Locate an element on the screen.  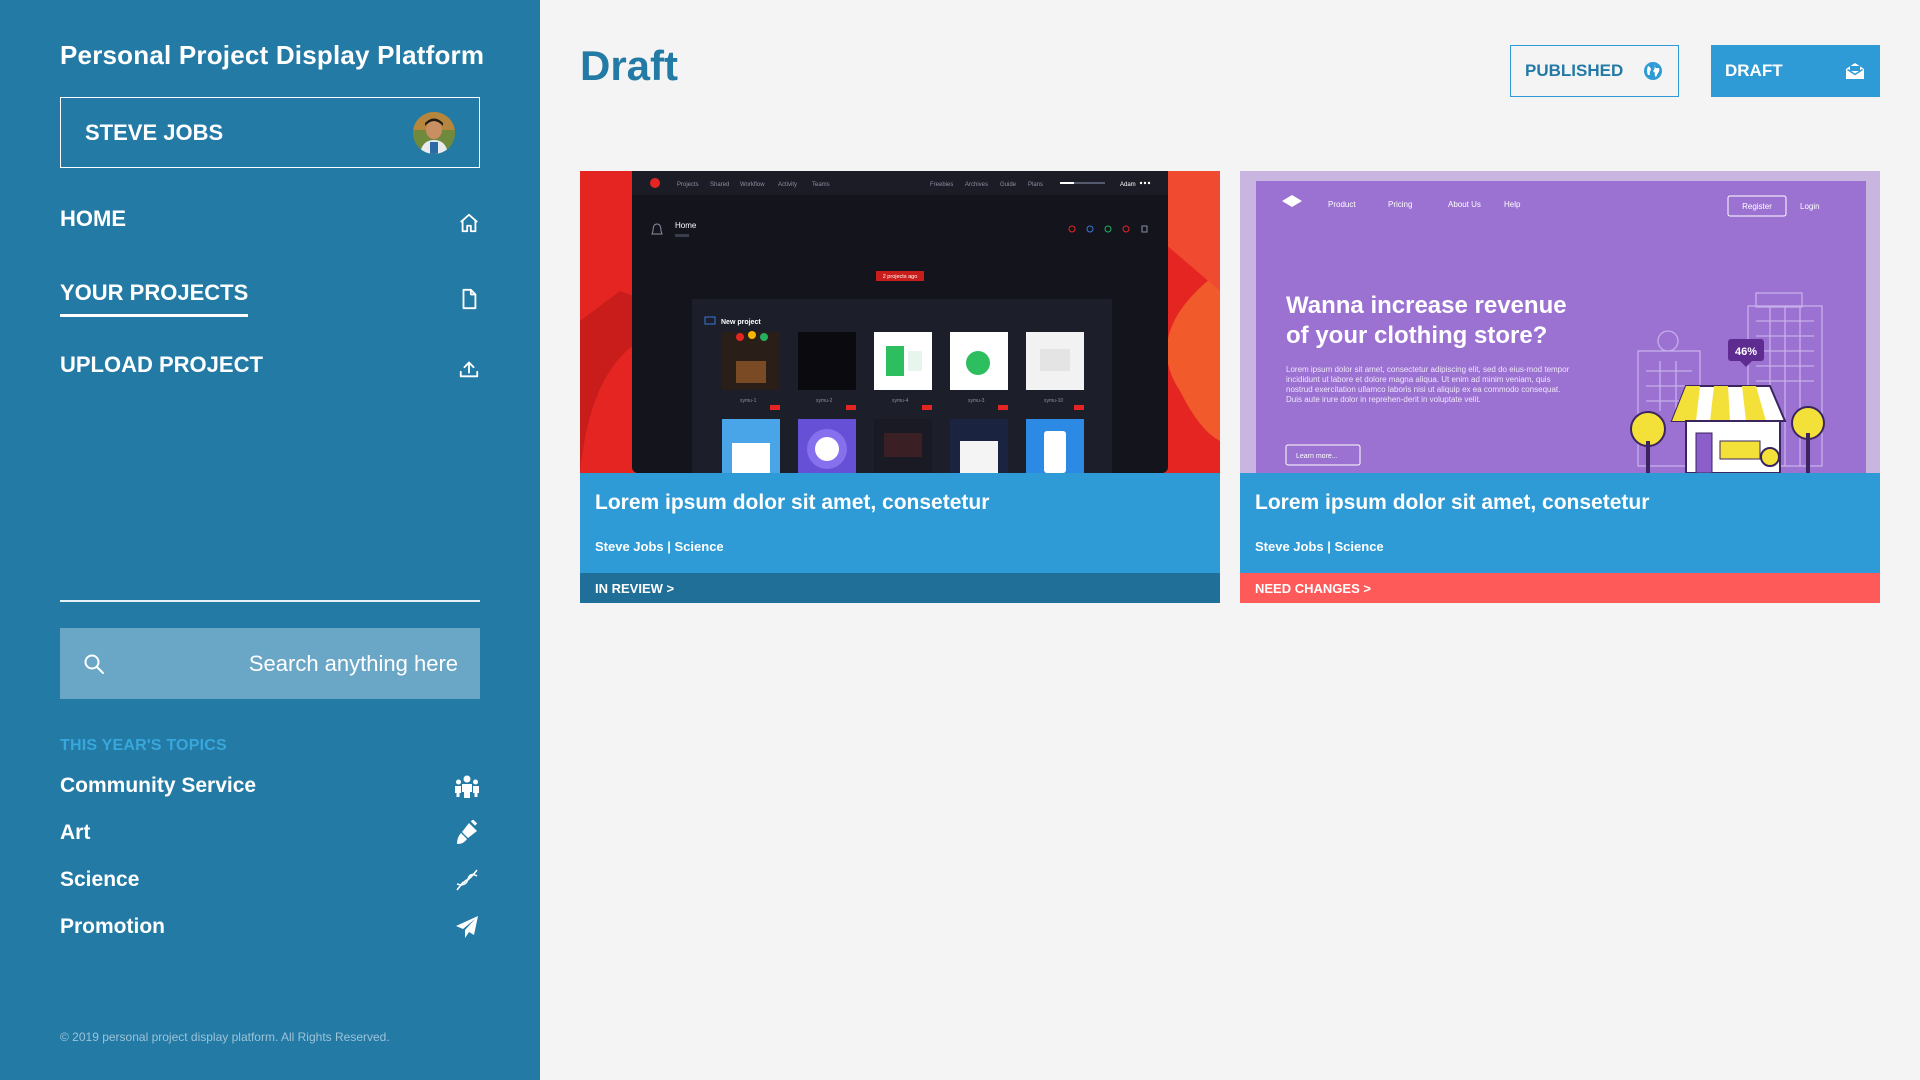
thumb-headline: Wanna increase revenue is located at coordinates (1426, 305).